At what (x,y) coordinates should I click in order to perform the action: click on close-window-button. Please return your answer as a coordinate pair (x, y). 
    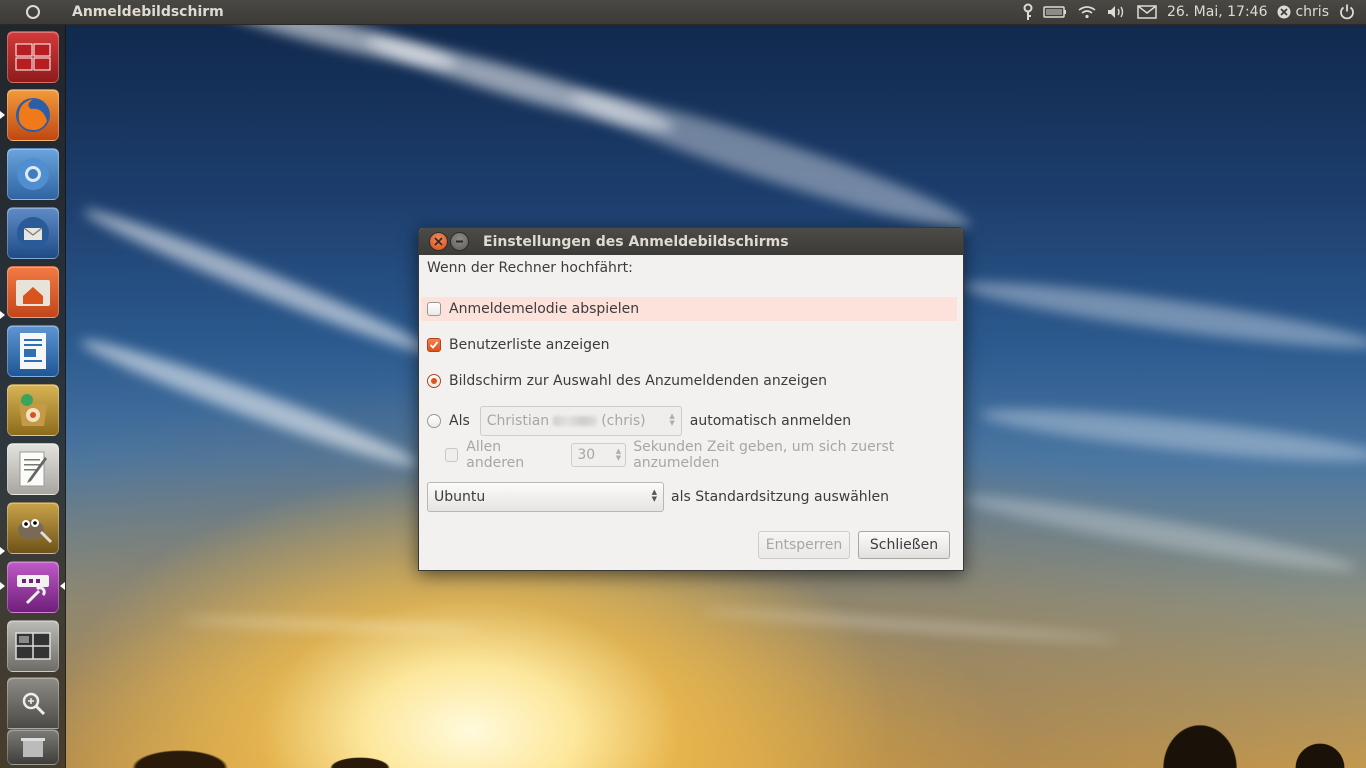
    Looking at the image, I should click on (438, 241).